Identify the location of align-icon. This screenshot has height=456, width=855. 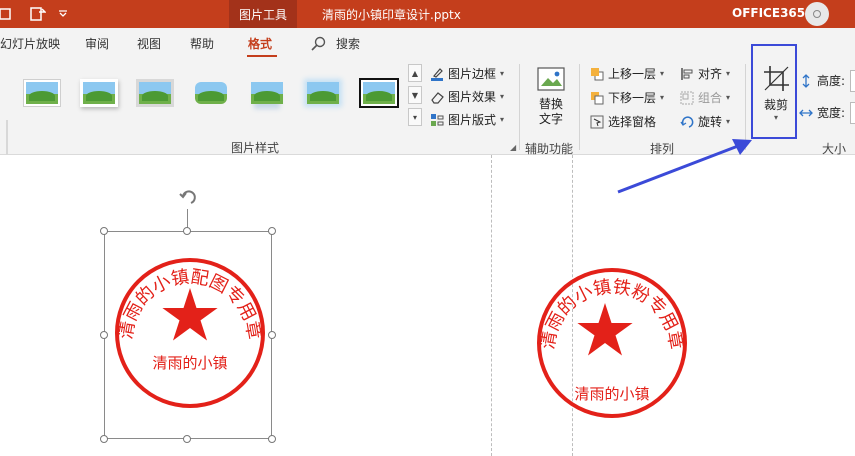
(687, 73).